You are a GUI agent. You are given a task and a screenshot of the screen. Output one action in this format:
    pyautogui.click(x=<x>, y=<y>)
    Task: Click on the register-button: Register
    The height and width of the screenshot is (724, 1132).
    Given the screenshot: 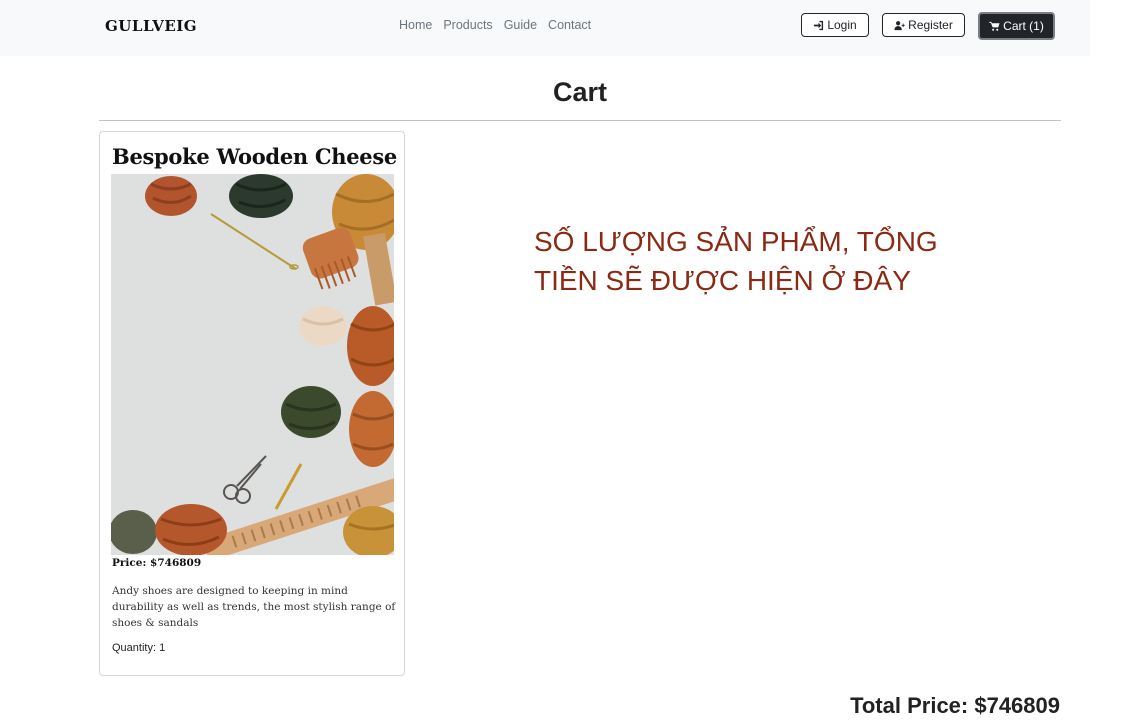 What is the action you would take?
    pyautogui.click(x=923, y=25)
    